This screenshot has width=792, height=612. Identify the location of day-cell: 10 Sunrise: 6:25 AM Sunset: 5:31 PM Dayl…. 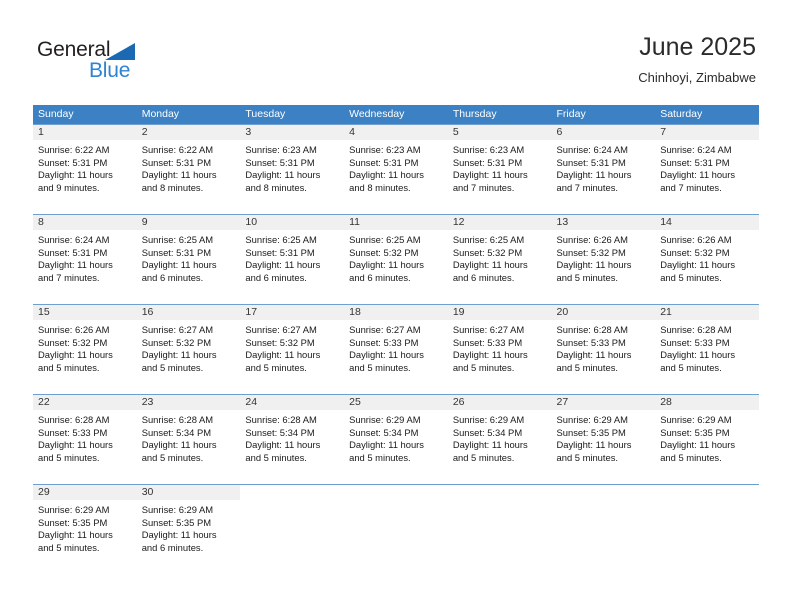
(292, 259).